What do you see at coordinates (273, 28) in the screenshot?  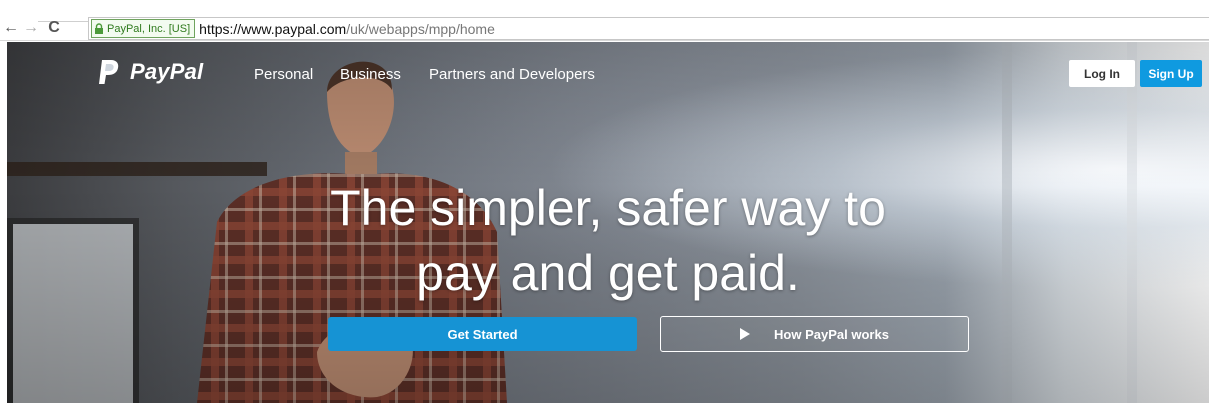 I see `url-host: https://www.paypal.com` at bounding box center [273, 28].